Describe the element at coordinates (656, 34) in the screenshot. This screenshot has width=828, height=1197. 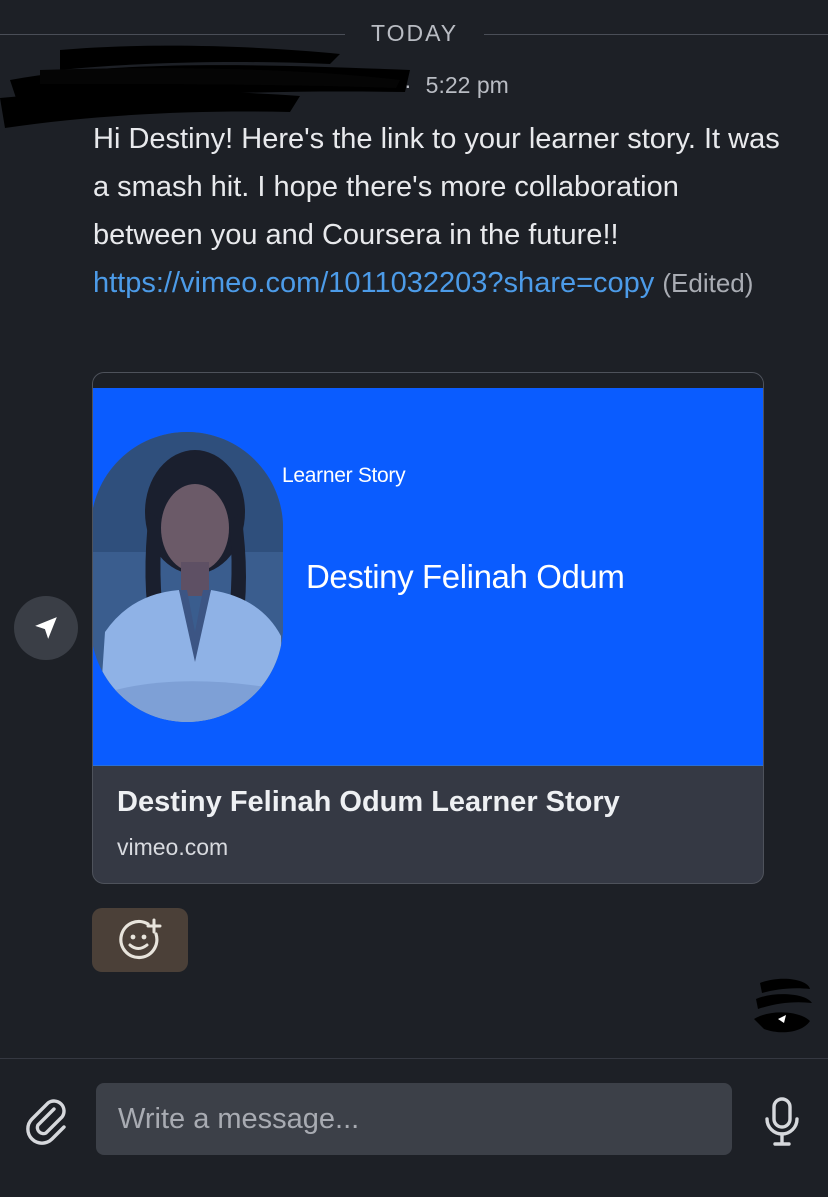
I see `divider-line-right` at that location.